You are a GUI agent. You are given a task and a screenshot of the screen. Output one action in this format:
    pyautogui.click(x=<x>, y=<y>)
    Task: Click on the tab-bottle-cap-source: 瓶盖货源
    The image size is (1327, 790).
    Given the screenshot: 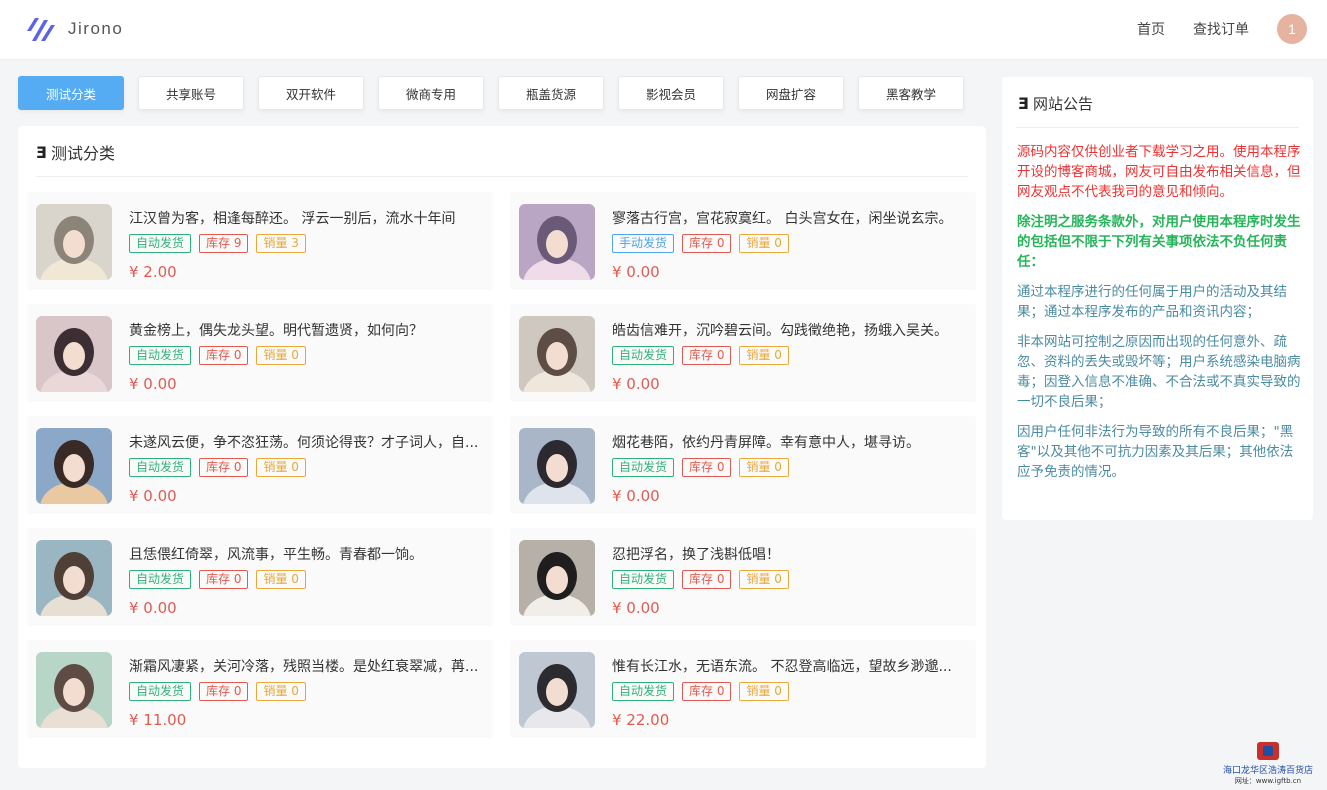 What is the action you would take?
    pyautogui.click(x=551, y=93)
    